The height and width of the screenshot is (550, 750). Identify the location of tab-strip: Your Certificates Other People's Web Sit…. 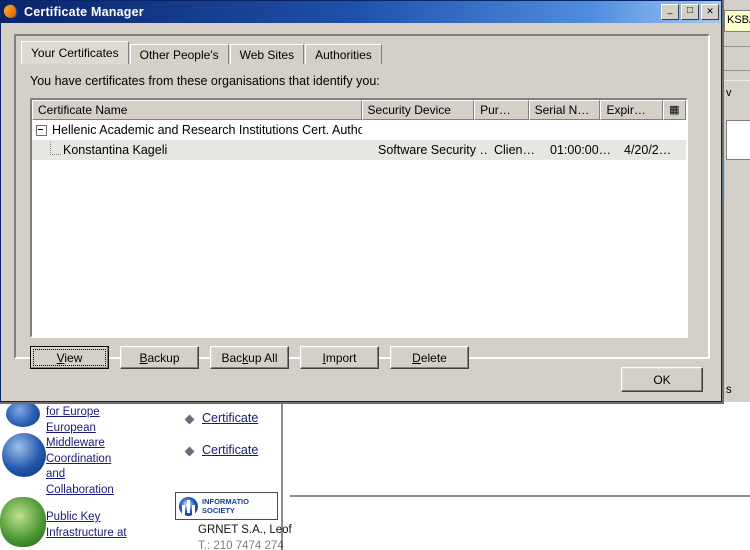
(202, 52).